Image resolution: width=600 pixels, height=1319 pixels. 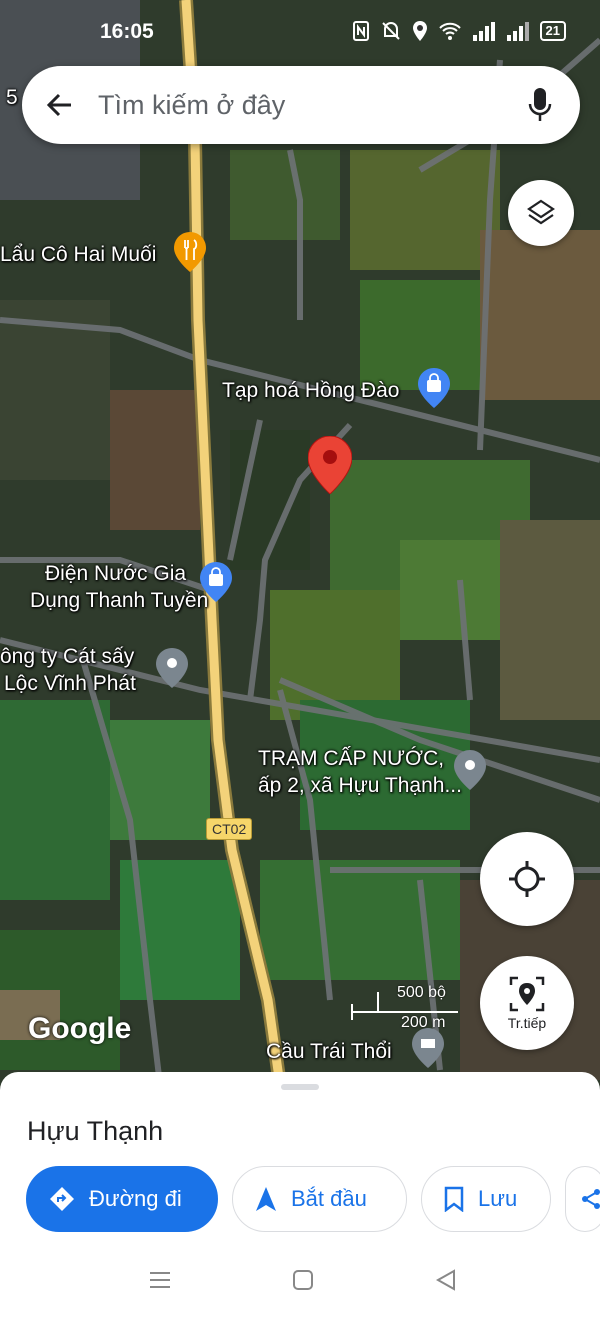 I want to click on bridge-label: Cầu Trái Thổi, so click(x=329, y=1052).